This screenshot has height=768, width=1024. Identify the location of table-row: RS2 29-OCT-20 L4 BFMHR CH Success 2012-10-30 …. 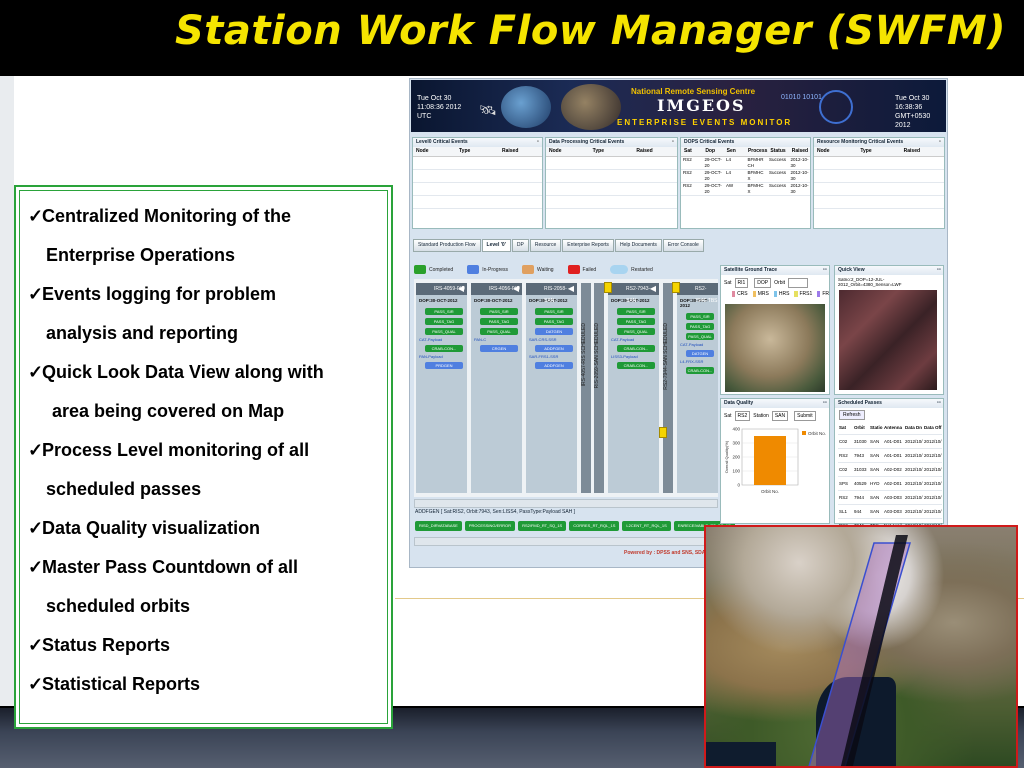
(745, 163).